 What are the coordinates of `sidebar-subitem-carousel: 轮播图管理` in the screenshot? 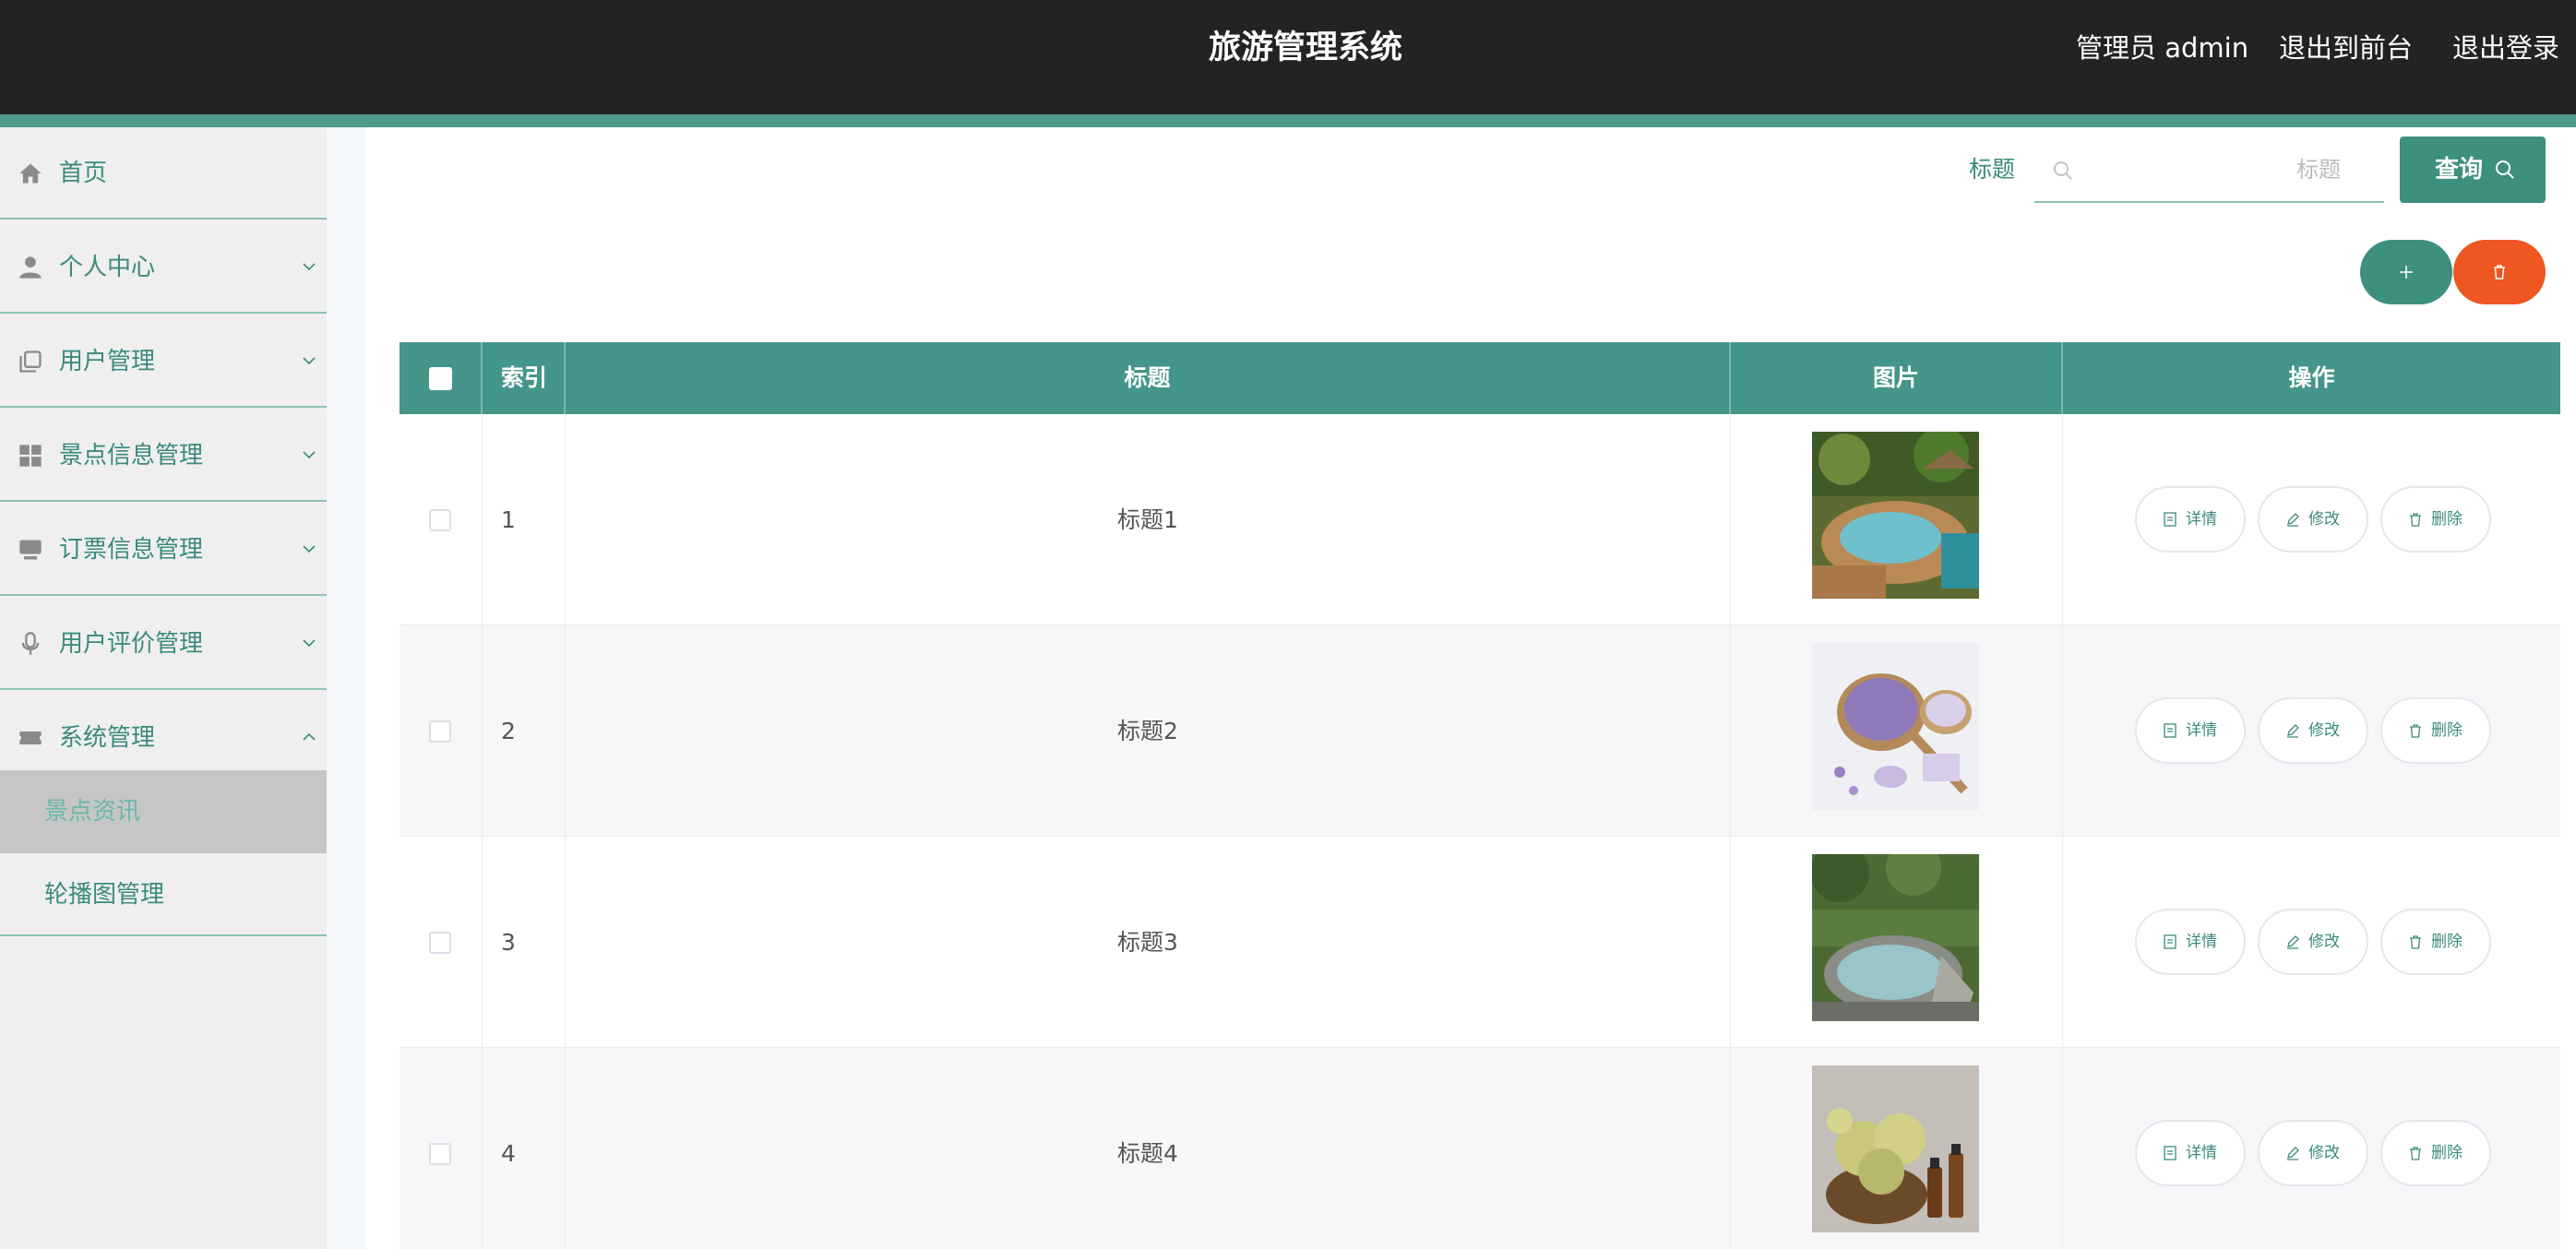 It's located at (164, 895).